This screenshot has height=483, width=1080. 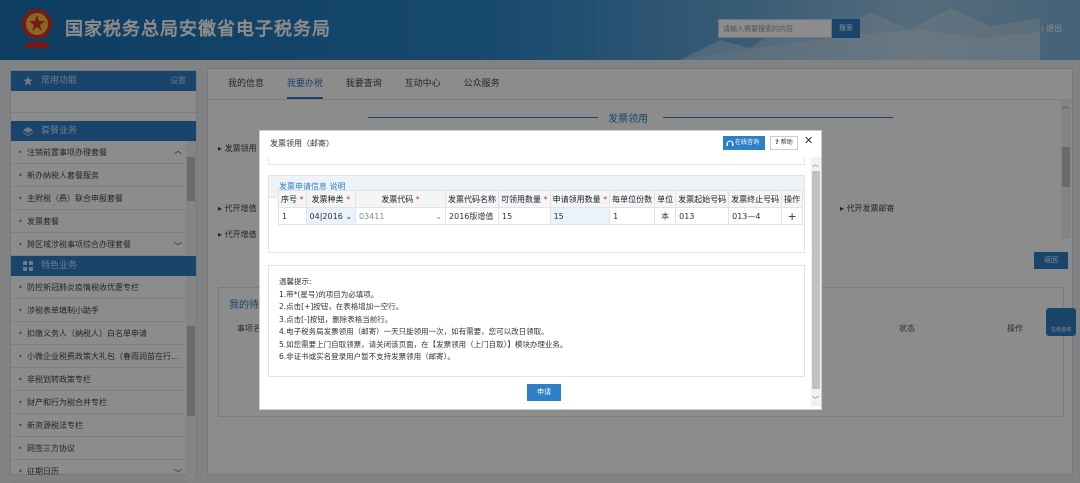 I want to click on col-per-unit: 每单位份数, so click(x=632, y=199).